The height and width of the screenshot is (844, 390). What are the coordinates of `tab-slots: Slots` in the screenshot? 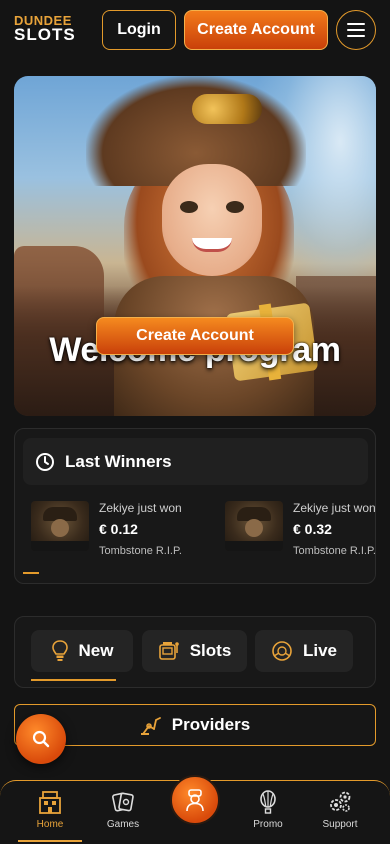 It's located at (194, 651).